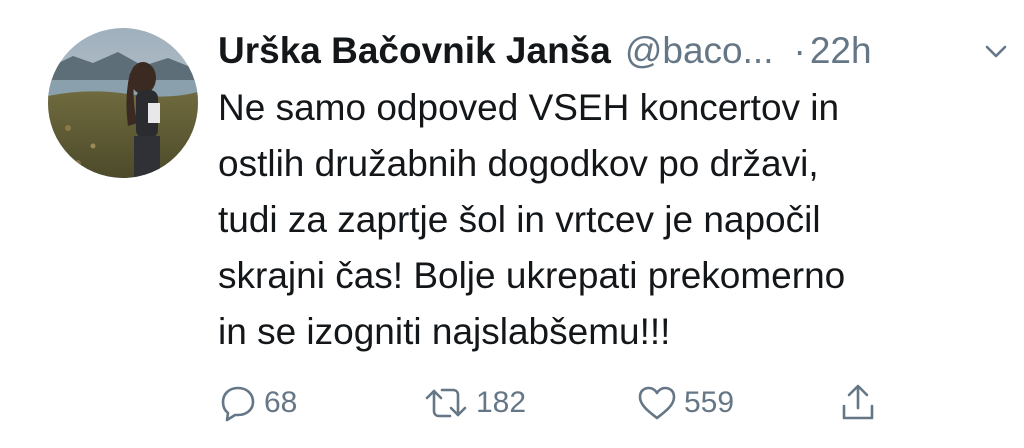 The width and height of the screenshot is (1024, 448). Describe the element at coordinates (257, 403) in the screenshot. I see `reply-button: 68` at that location.